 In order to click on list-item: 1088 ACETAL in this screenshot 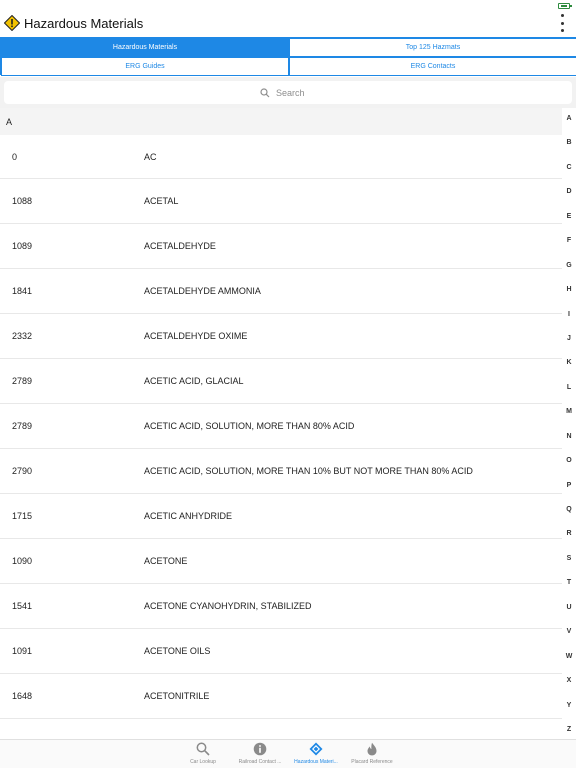, I will do `click(281, 201)`.